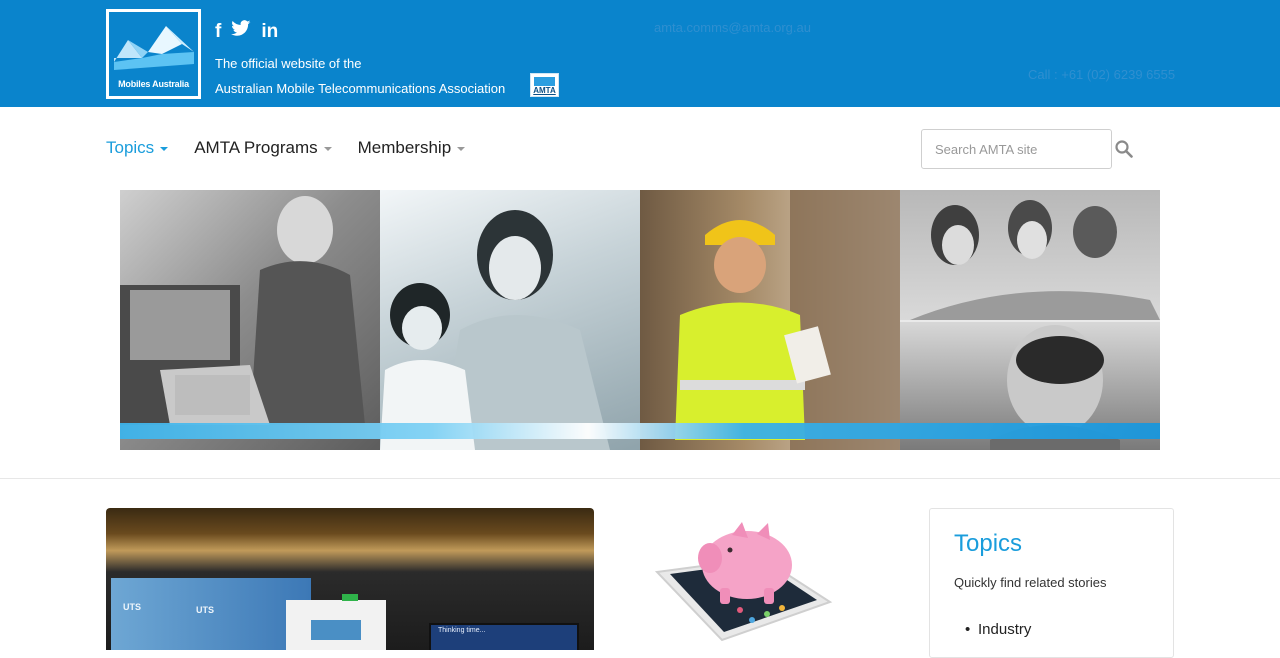 The image size is (1280, 658). I want to click on search-icon, so click(1124, 149).